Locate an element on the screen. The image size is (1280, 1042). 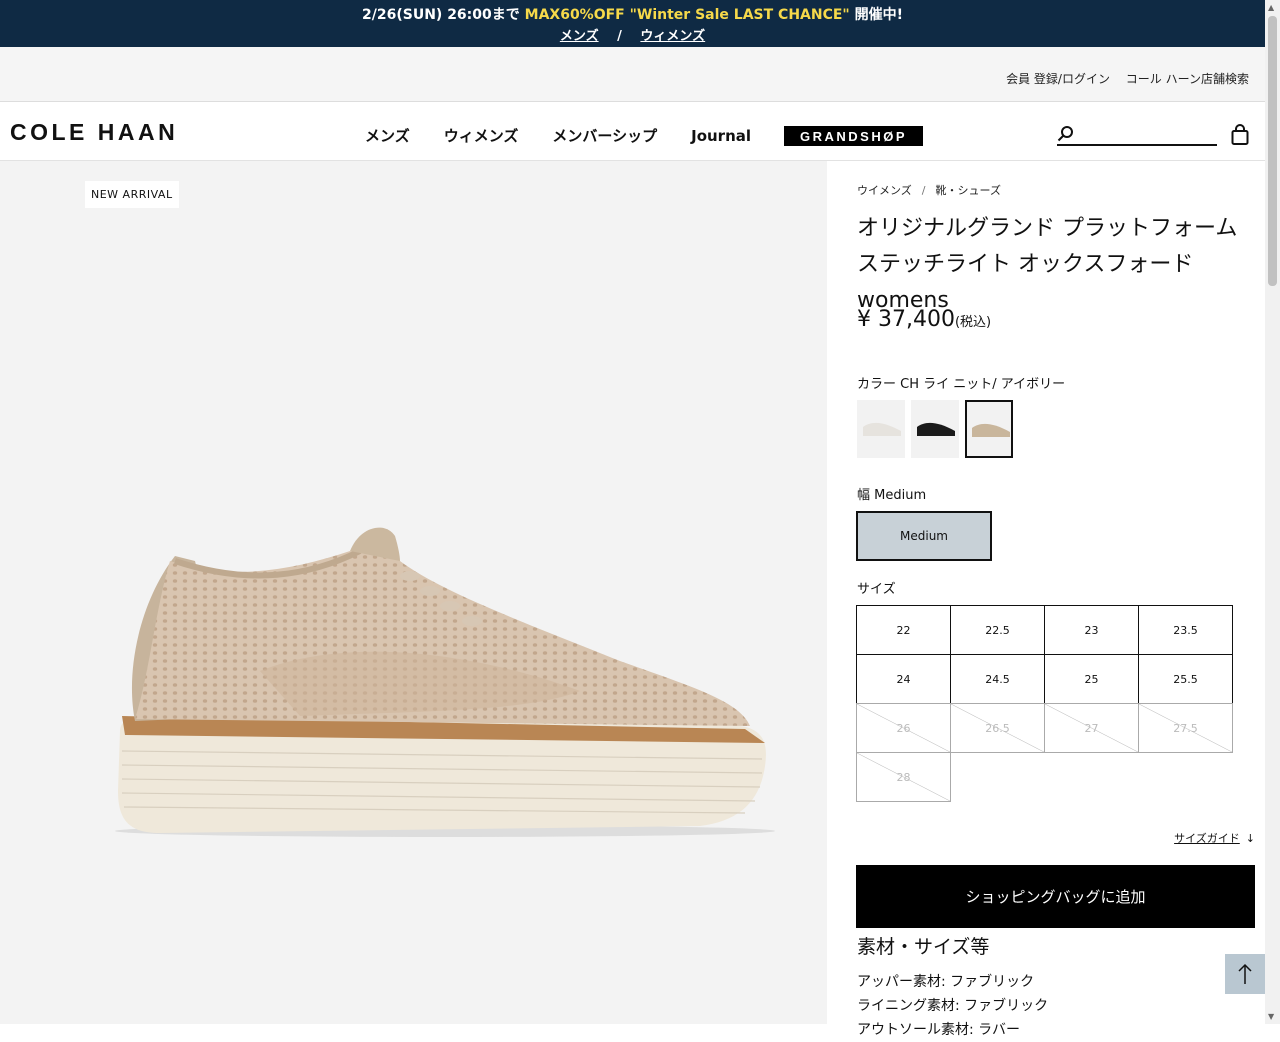
promo-links: メンズ / ウィメンズ is located at coordinates (632, 34).